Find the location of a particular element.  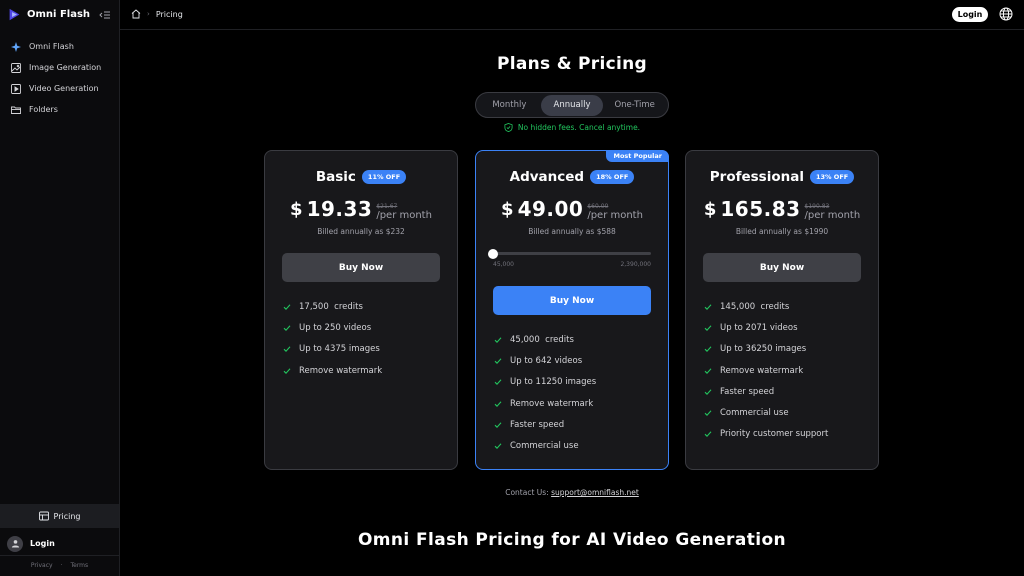

feature-item: Up to 4375 images is located at coordinates (332, 349).